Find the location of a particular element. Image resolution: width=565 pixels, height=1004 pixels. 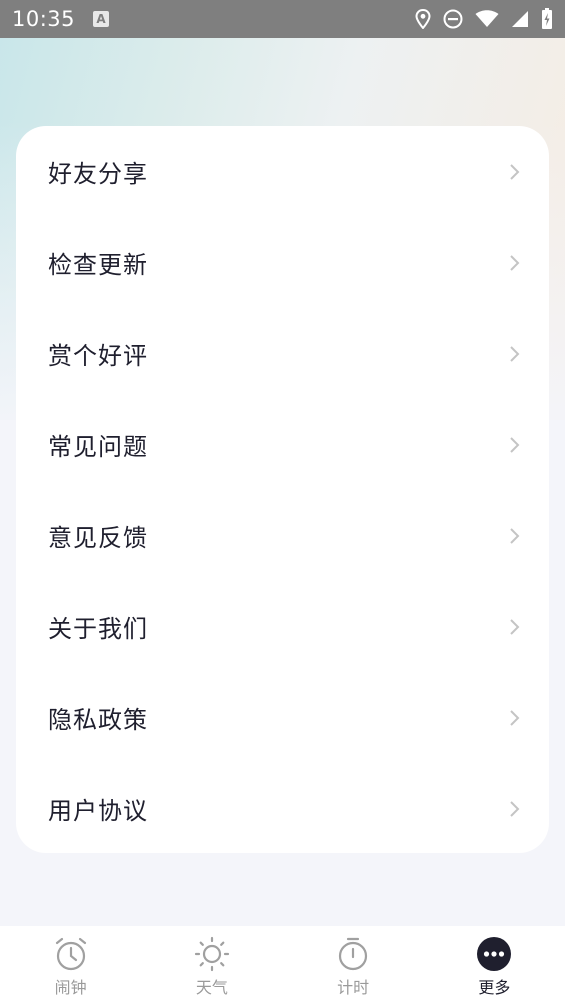

menu-item-check-update: 检查更新 is located at coordinates (282, 262).